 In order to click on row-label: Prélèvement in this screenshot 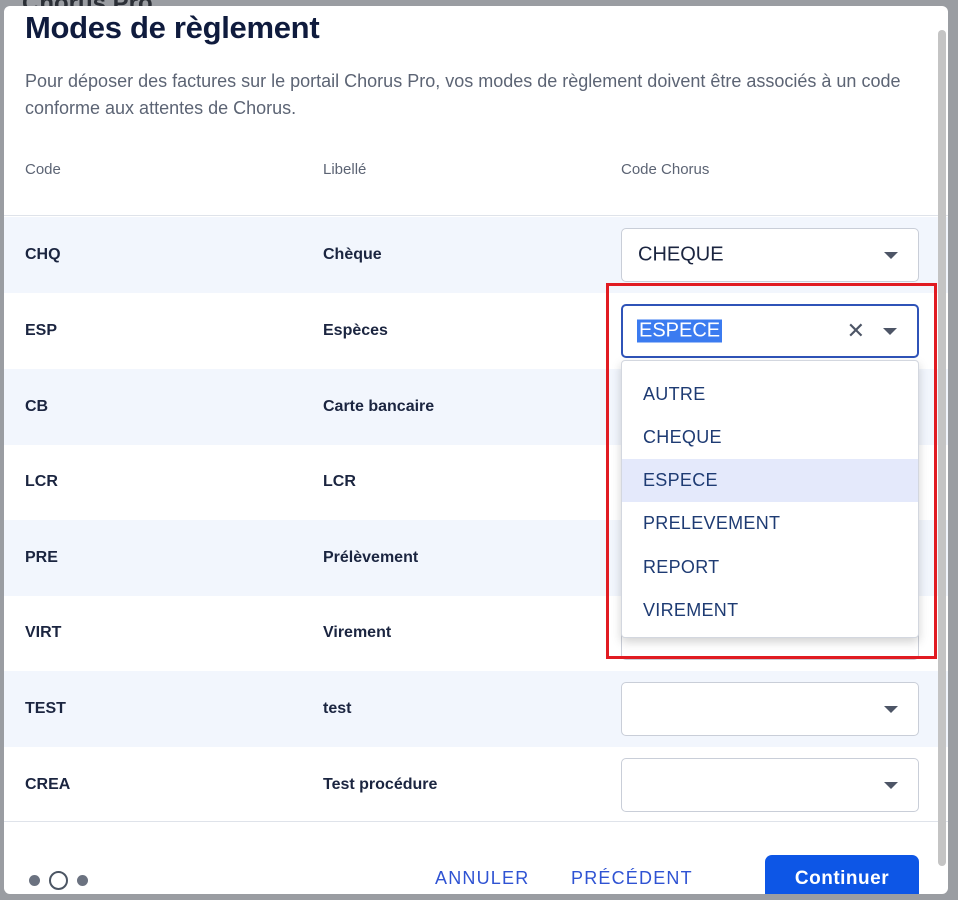, I will do `click(371, 557)`.